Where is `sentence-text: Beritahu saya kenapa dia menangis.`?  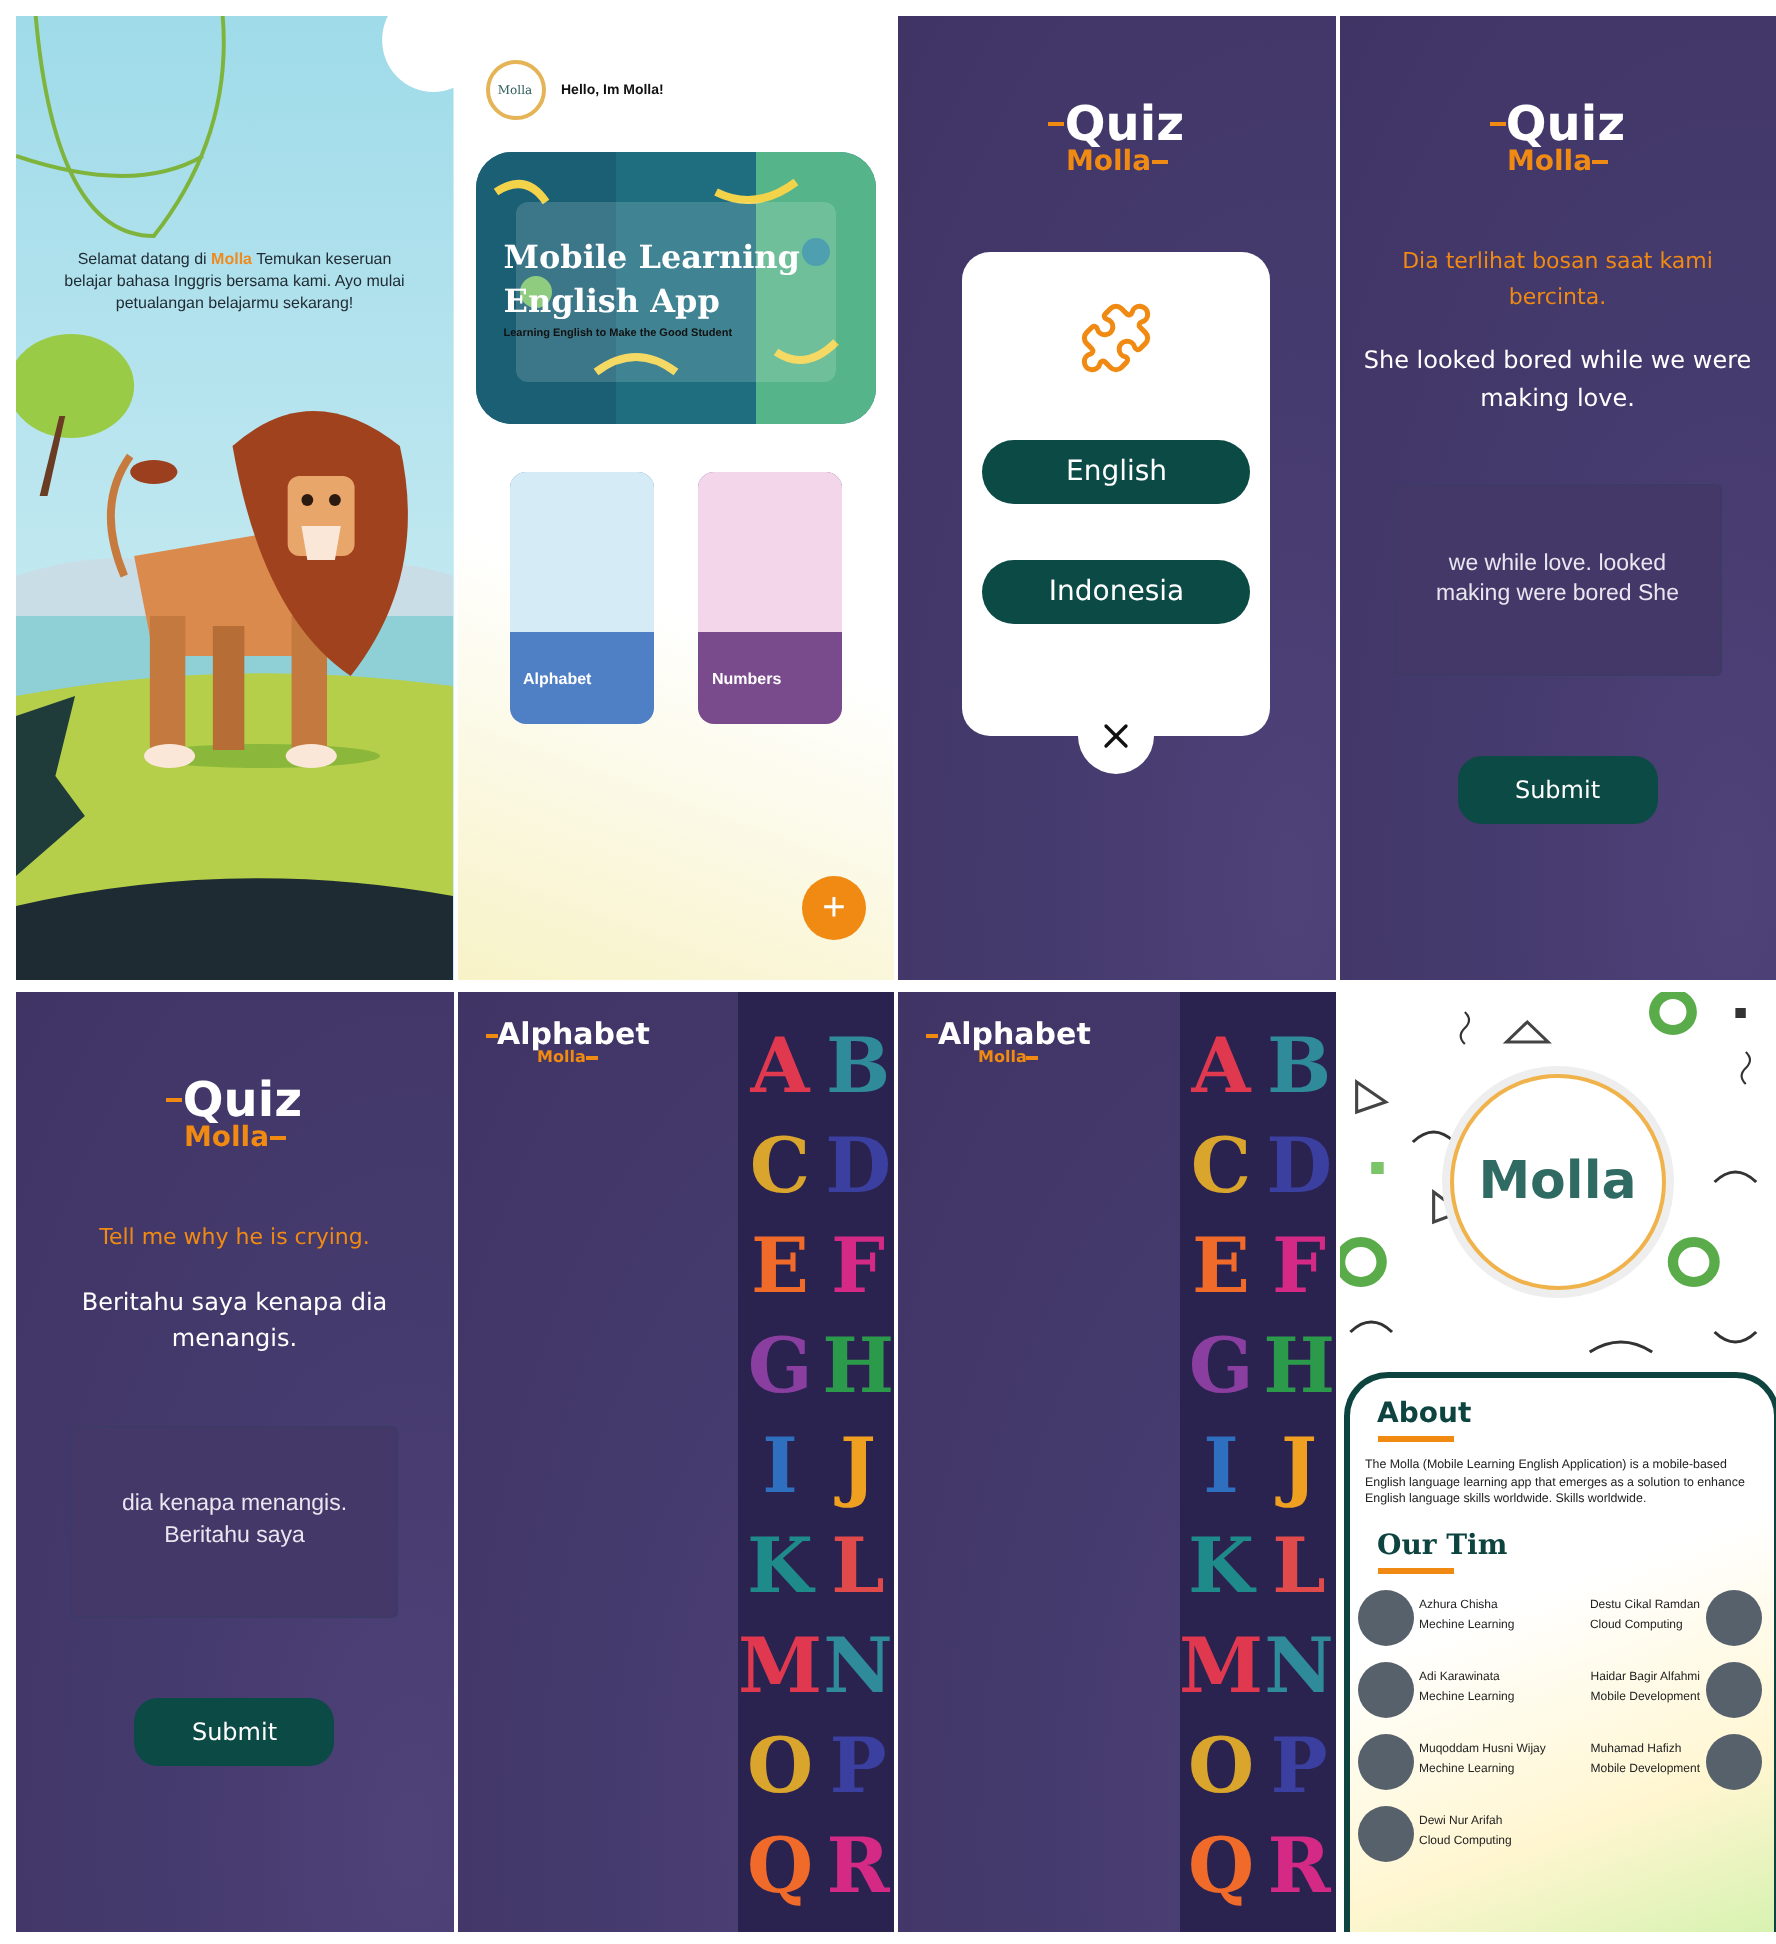
sentence-text: Beritahu saya kenapa dia menangis. is located at coordinates (234, 1321).